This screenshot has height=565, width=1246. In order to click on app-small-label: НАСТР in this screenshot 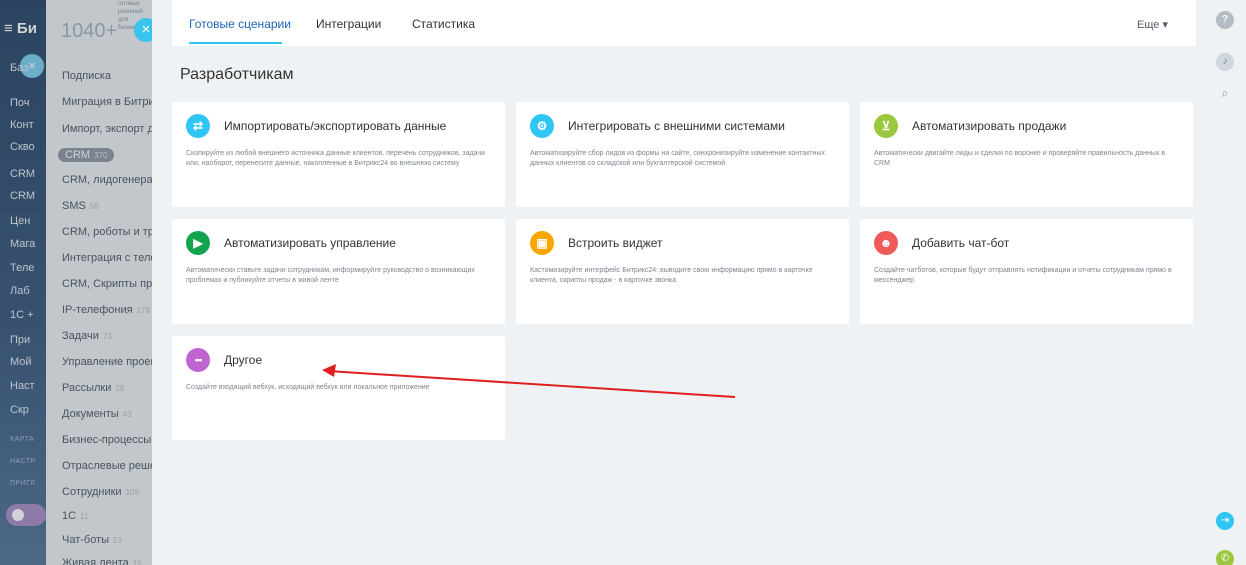, I will do `click(23, 461)`.